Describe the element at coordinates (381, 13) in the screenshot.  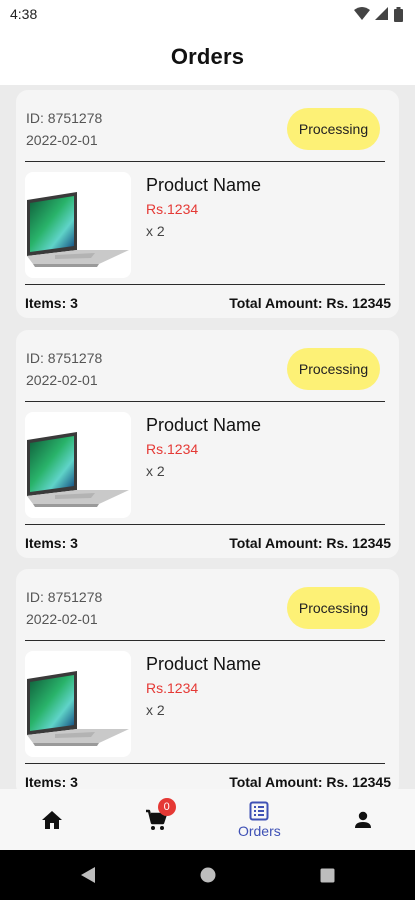
I see `signal-icon` at that location.